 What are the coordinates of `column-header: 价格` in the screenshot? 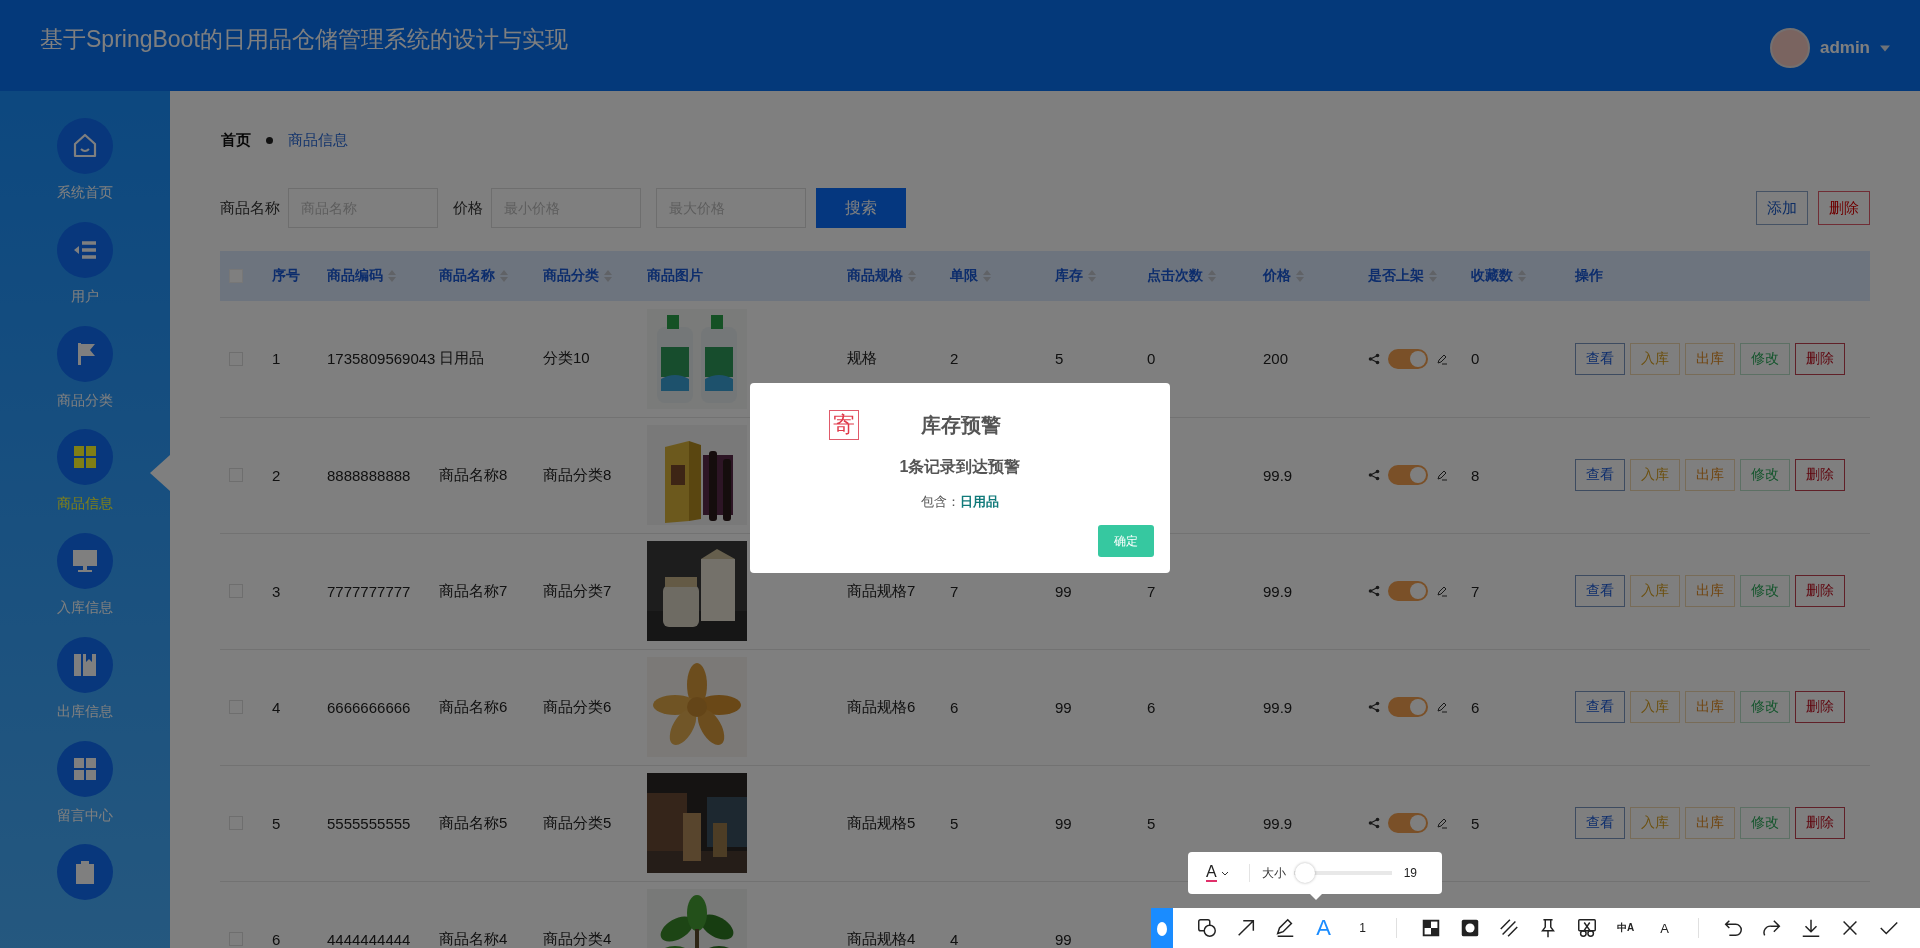 It's located at (1283, 276).